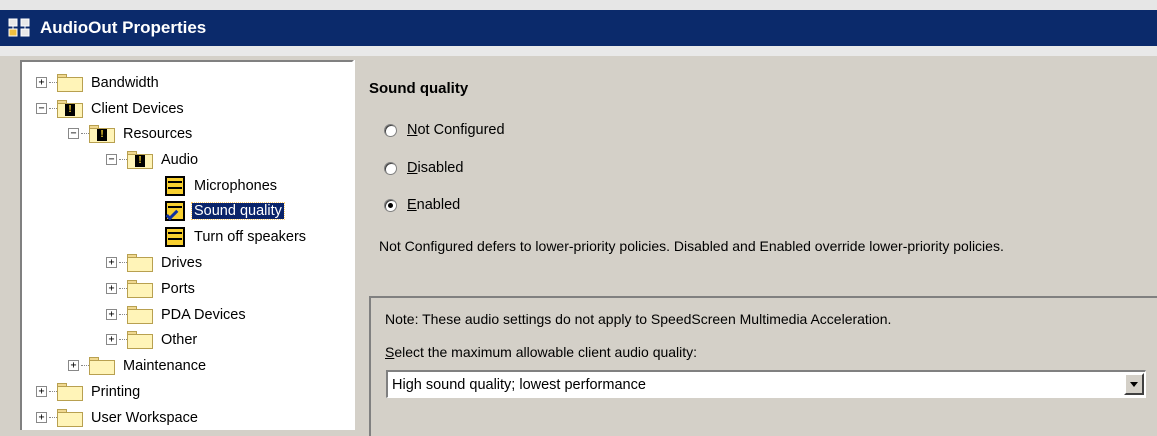  I want to click on tree-item-bandwidth: + Bandwidth, so click(98, 82).